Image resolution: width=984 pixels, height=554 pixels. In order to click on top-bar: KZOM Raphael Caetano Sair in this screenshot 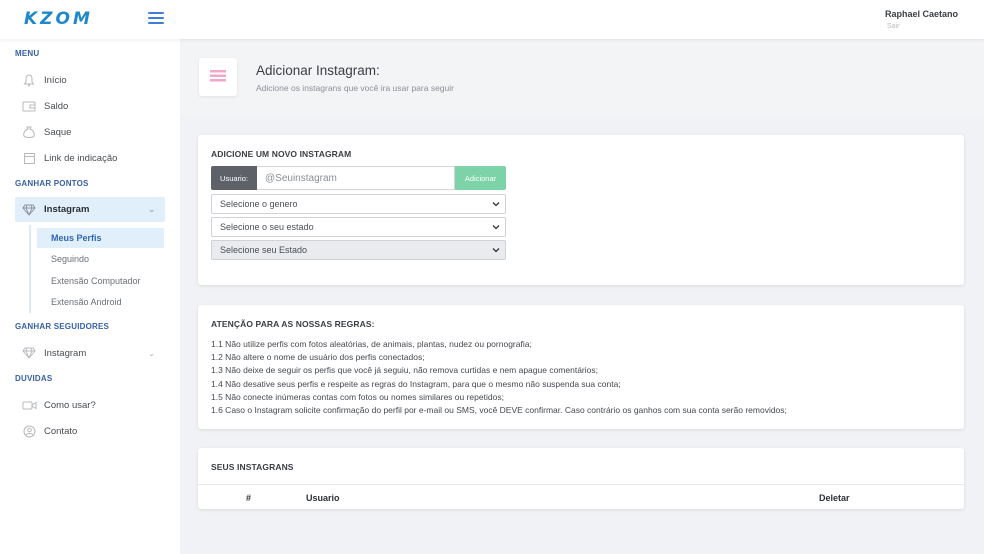, I will do `click(492, 19)`.